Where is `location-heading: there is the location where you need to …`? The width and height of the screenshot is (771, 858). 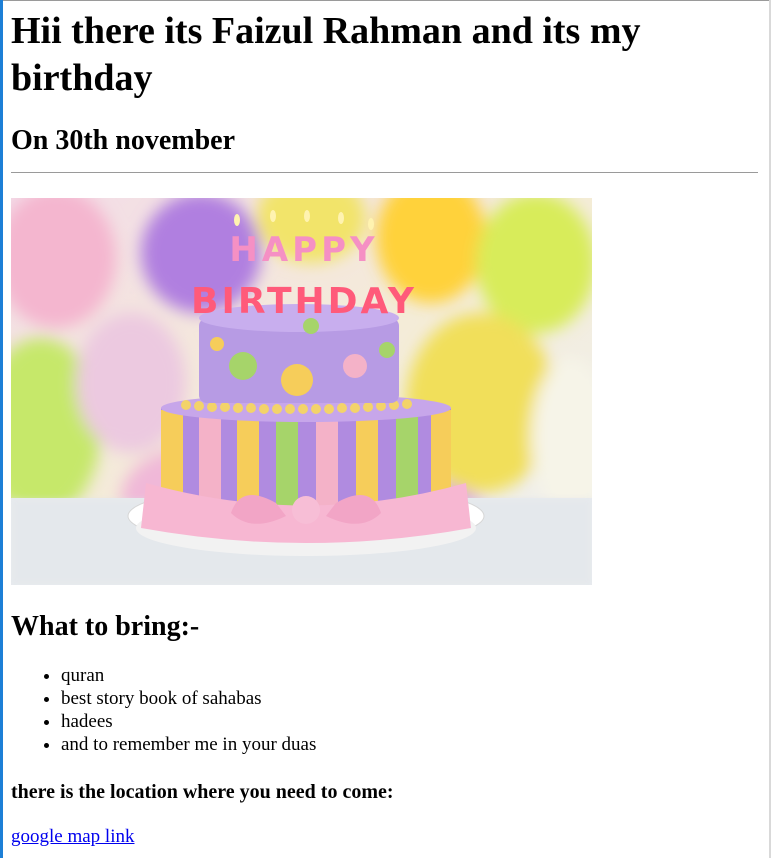 location-heading: there is the location where you need to … is located at coordinates (202, 792).